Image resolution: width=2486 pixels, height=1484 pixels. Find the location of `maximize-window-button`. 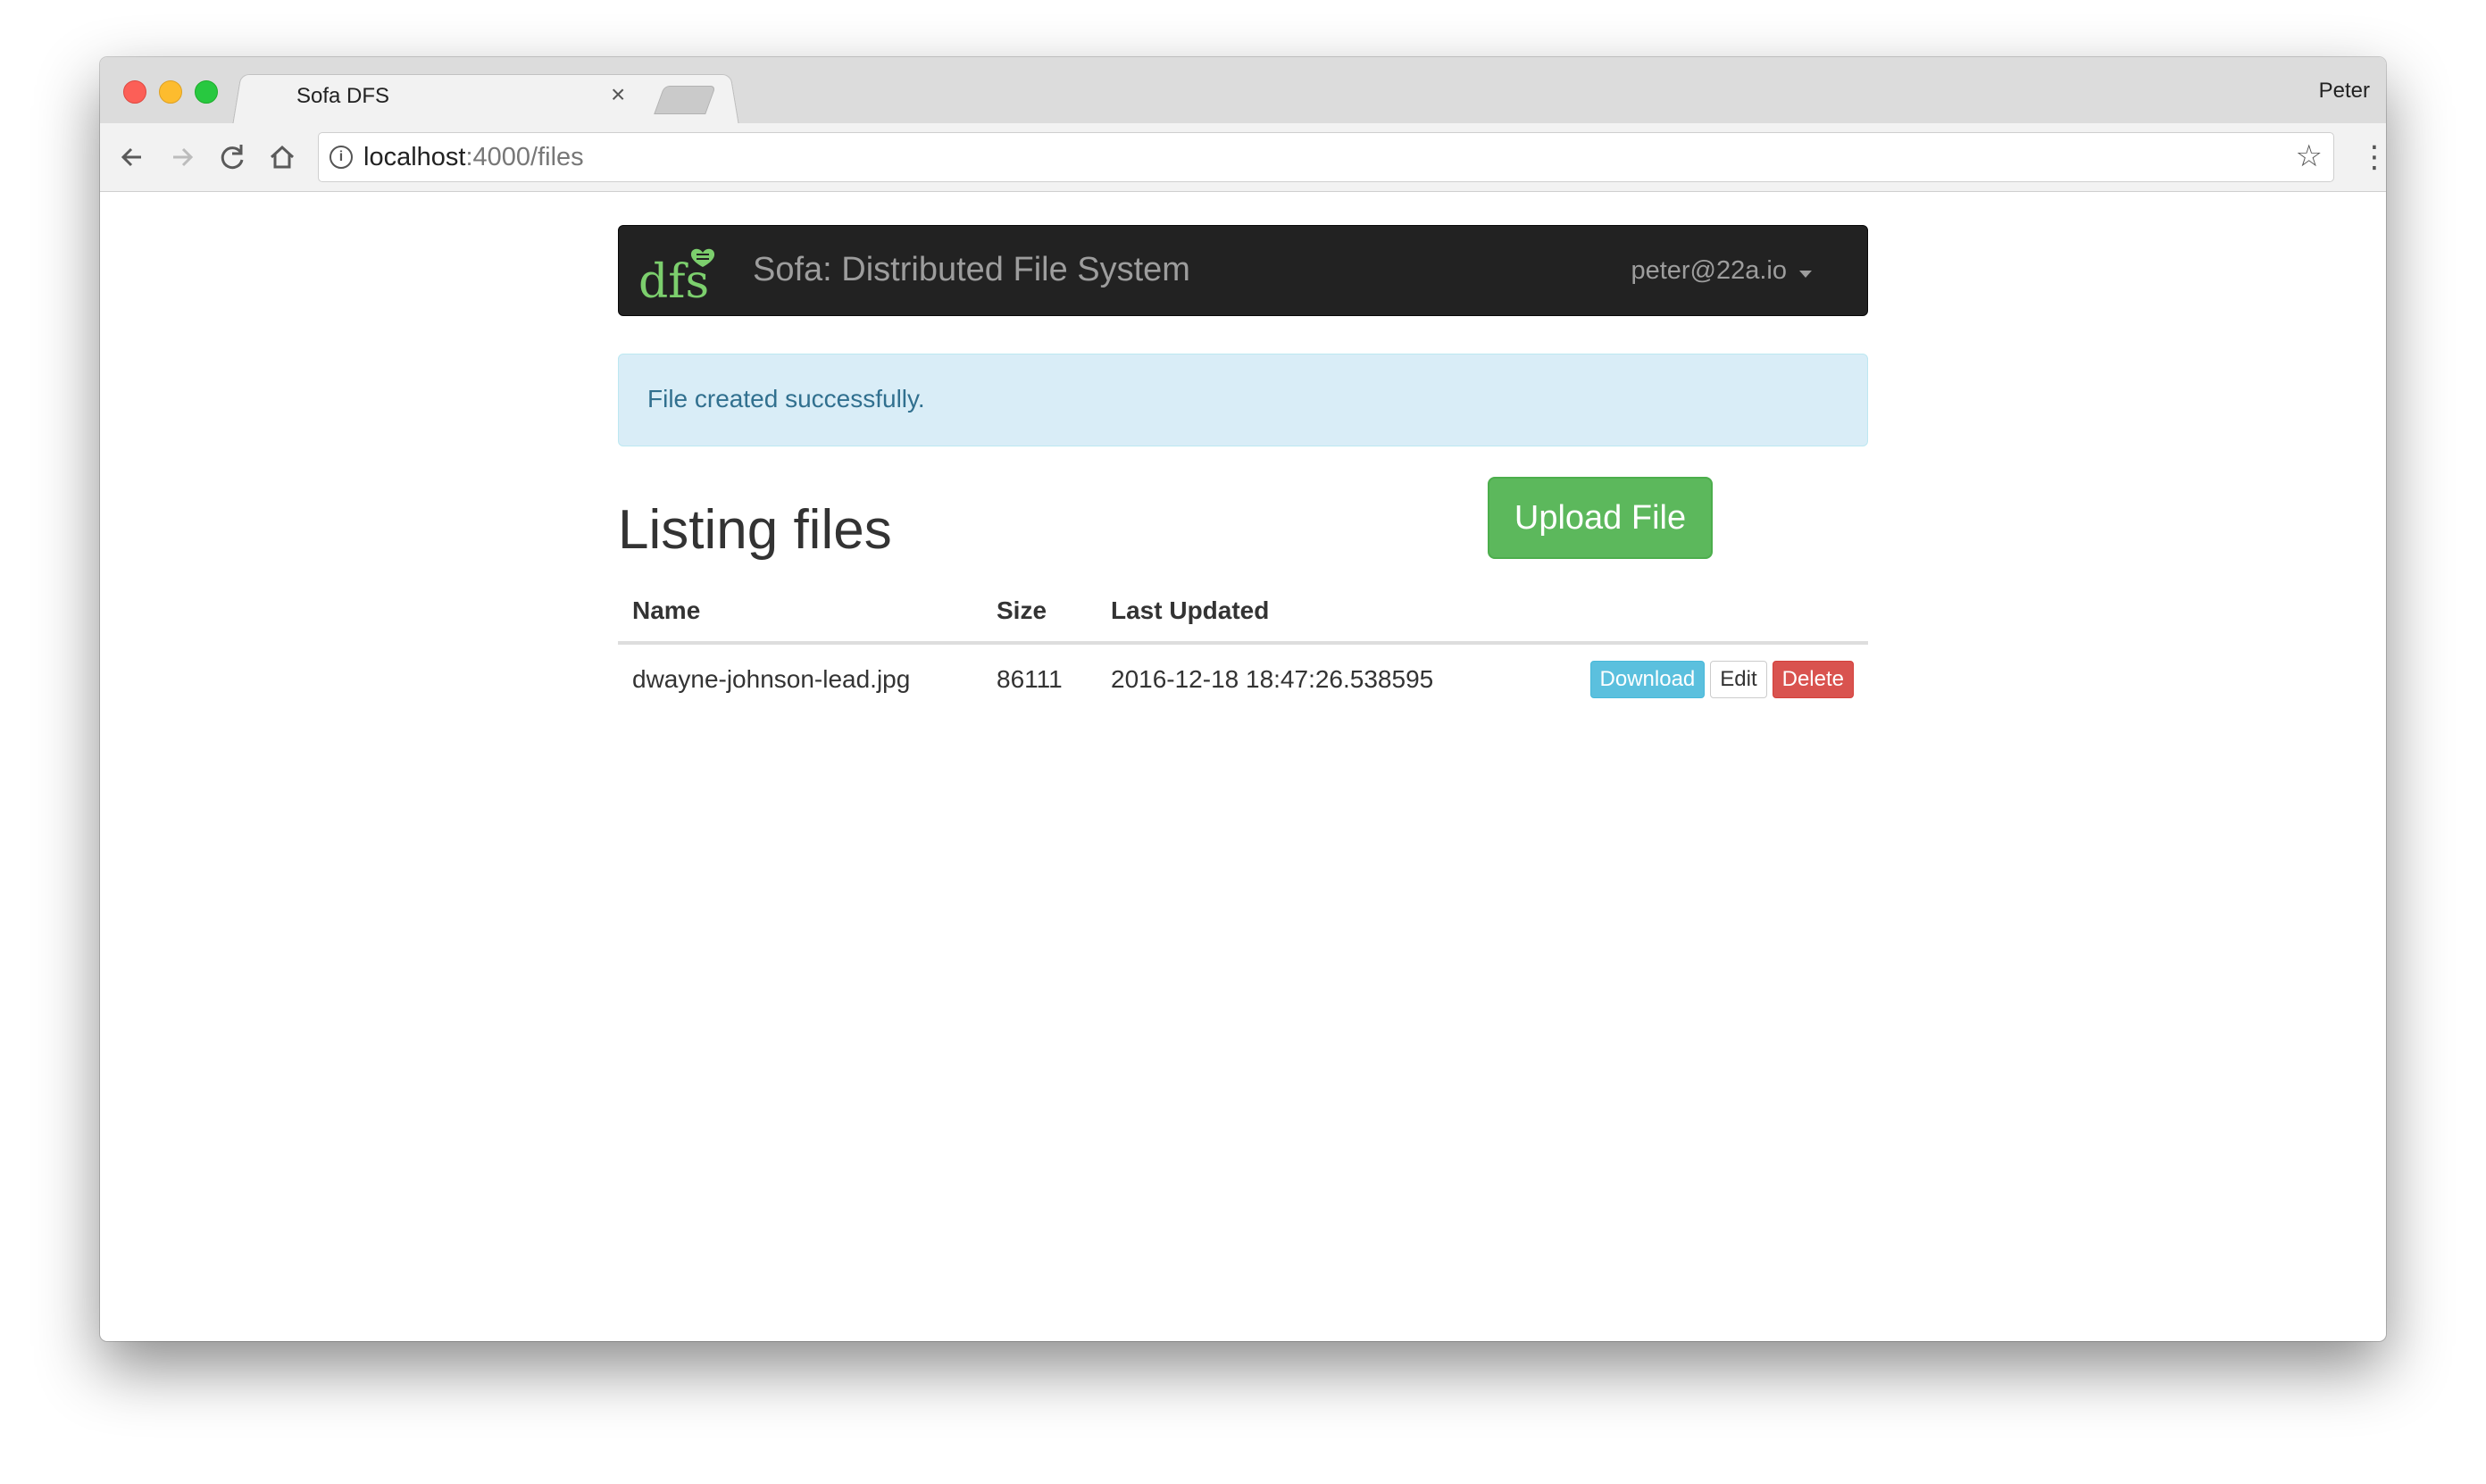

maximize-window-button is located at coordinates (206, 92).